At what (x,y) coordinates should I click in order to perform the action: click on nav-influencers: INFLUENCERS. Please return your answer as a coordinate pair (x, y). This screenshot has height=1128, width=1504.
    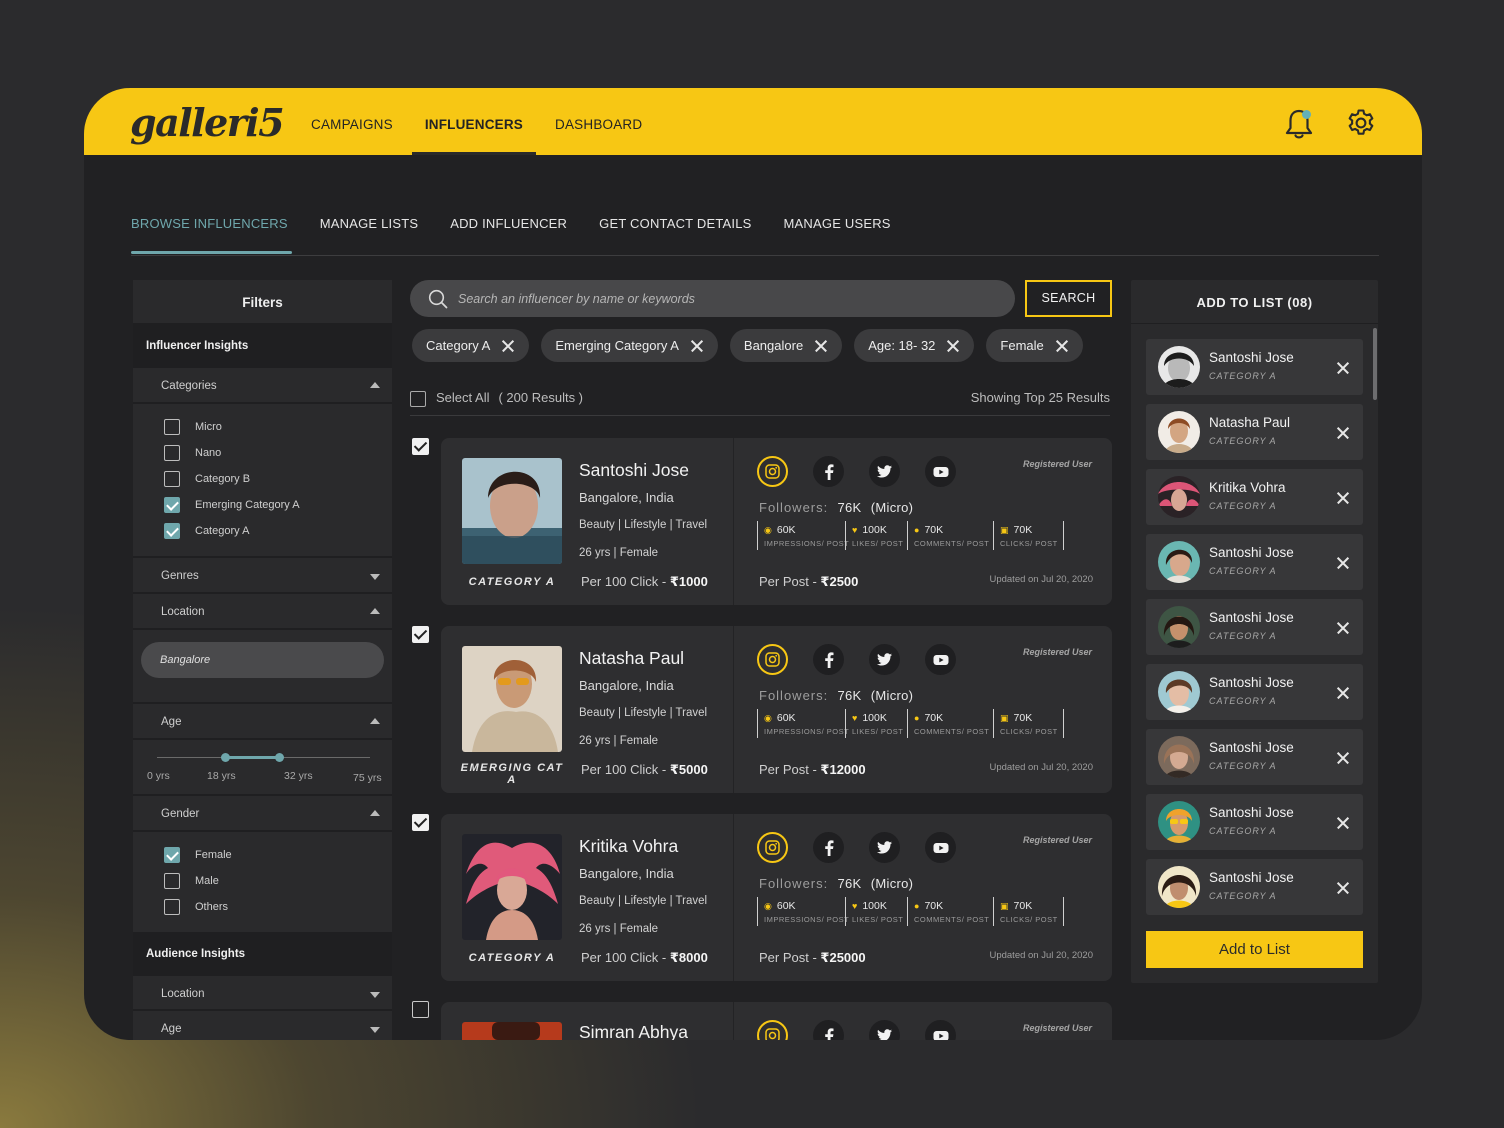
    Looking at the image, I should click on (474, 121).